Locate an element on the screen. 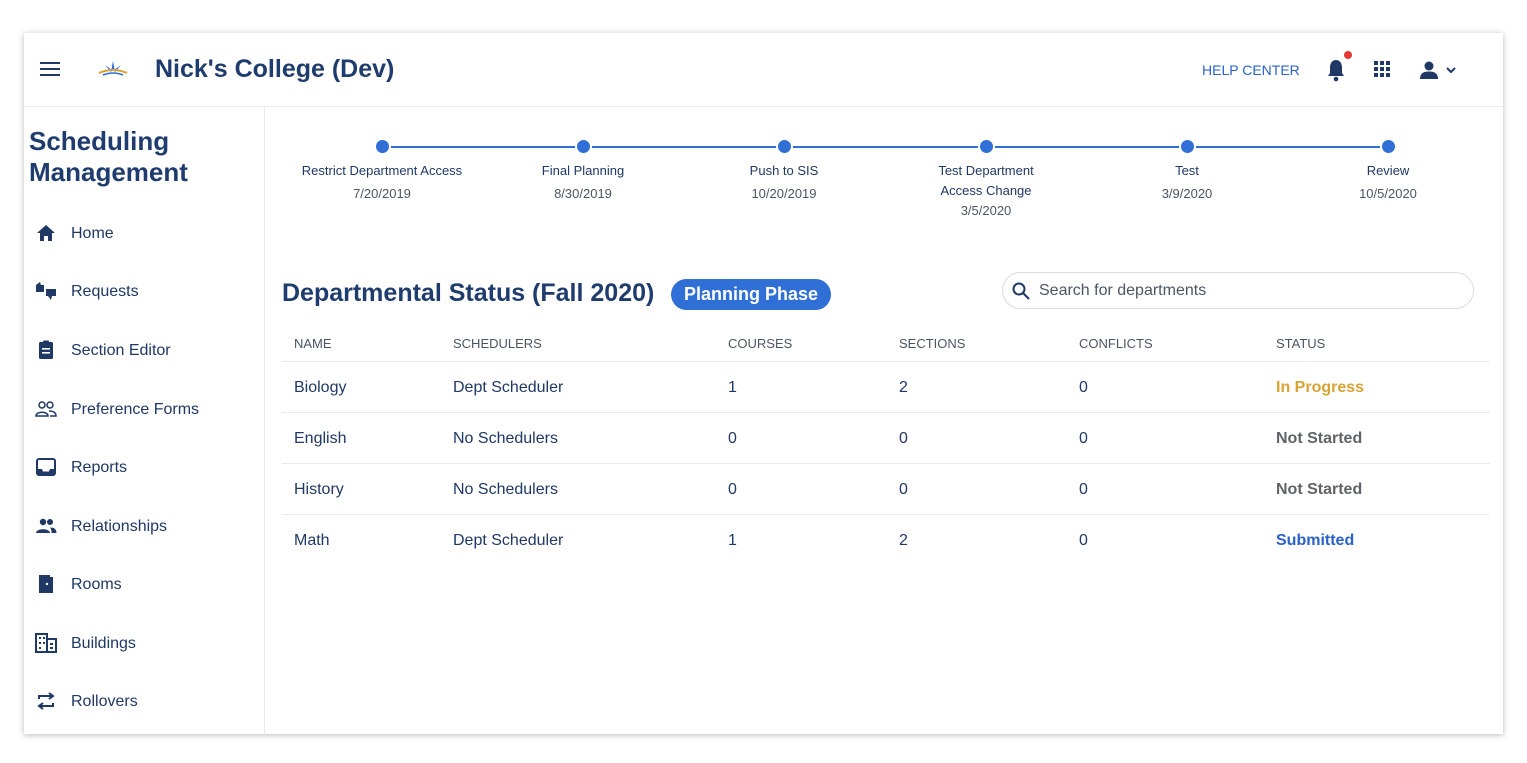 This screenshot has width=1527, height=763. timeline-label: Test is located at coordinates (1187, 170).